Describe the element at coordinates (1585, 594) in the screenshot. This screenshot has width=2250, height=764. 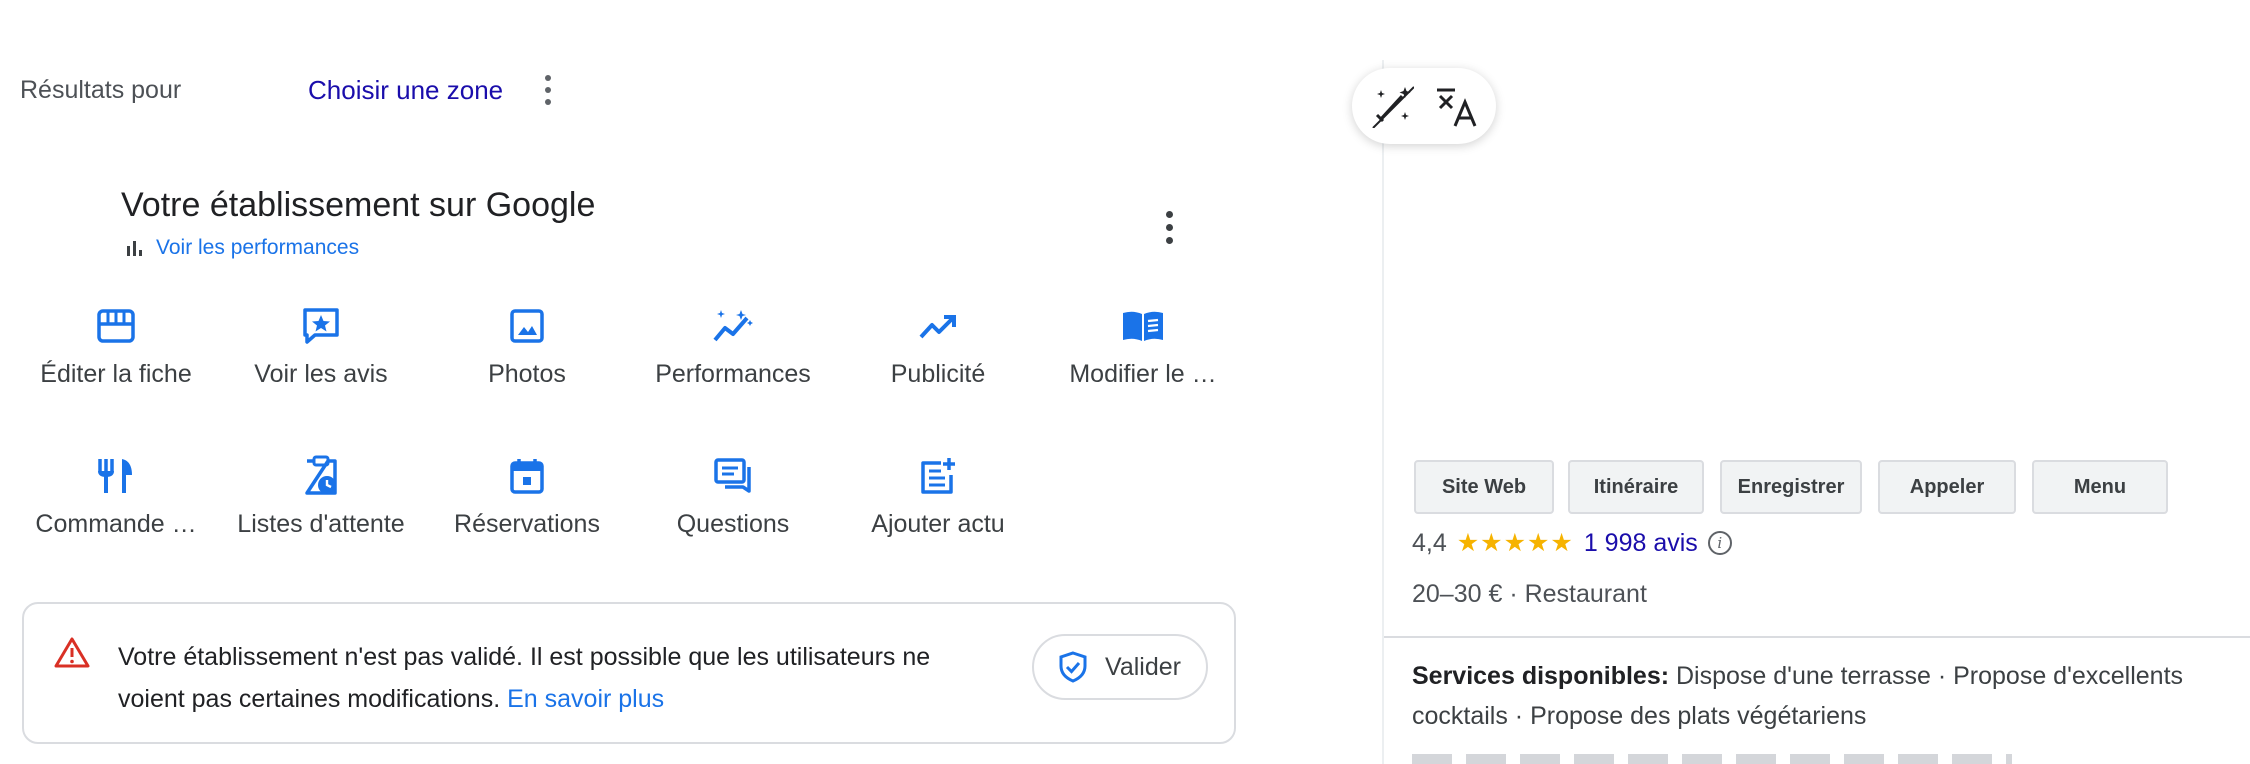
I see `place-category: Restaurant` at that location.